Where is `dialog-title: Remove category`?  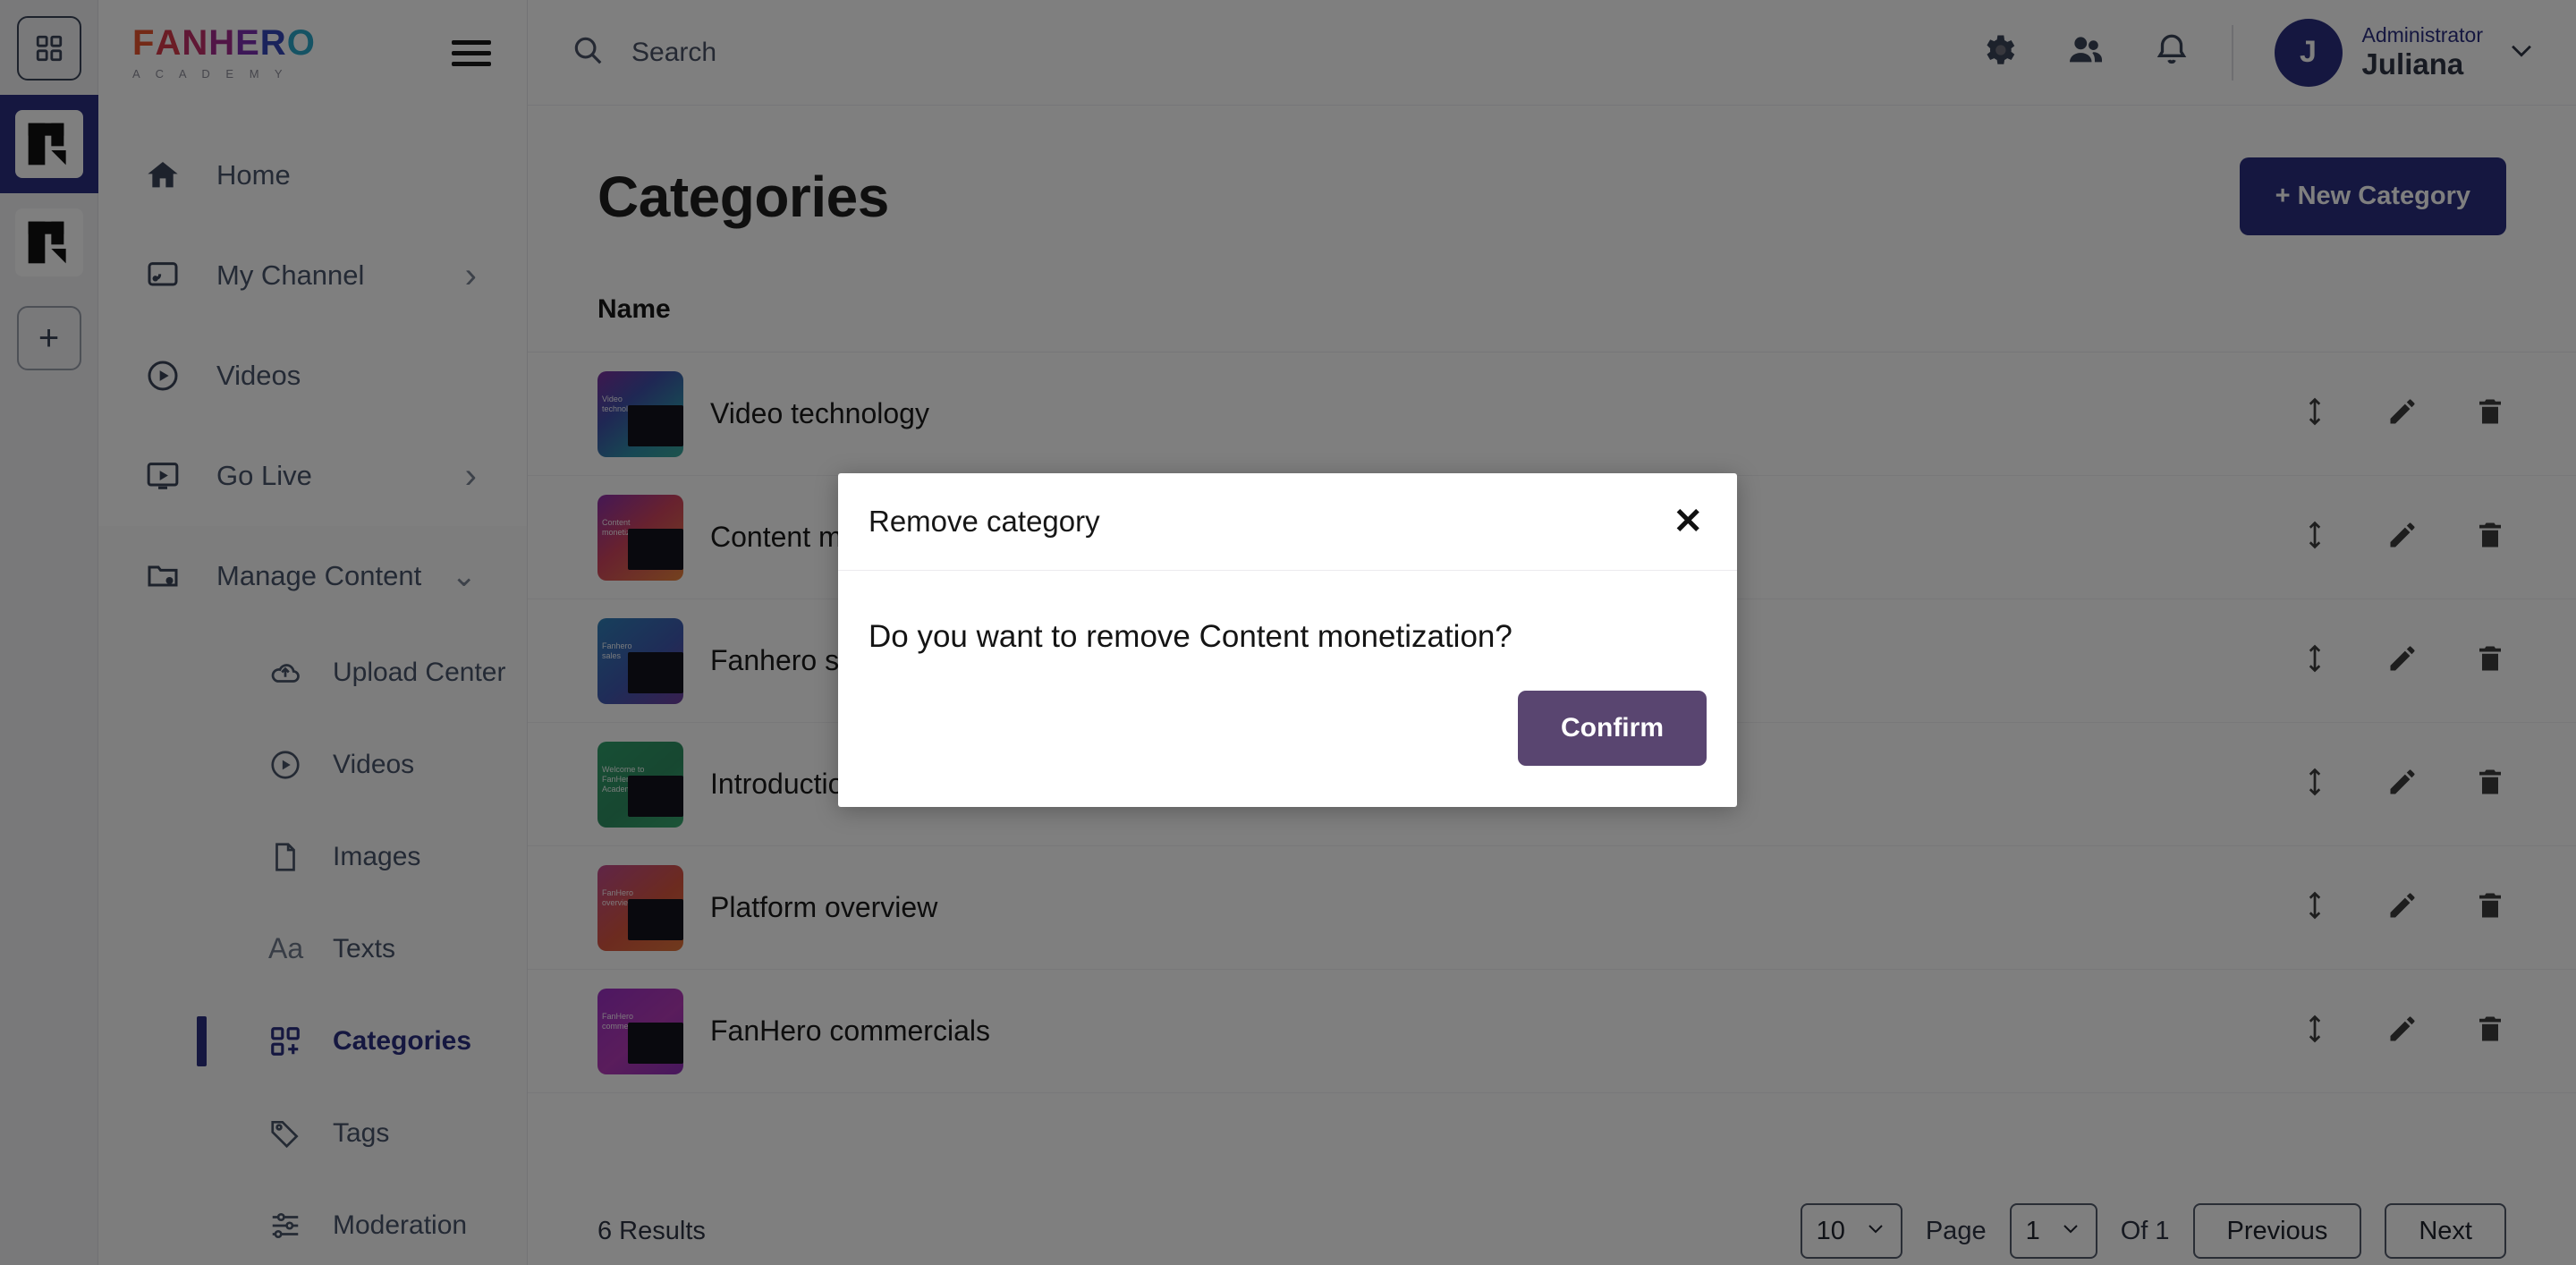 dialog-title: Remove category is located at coordinates (984, 521).